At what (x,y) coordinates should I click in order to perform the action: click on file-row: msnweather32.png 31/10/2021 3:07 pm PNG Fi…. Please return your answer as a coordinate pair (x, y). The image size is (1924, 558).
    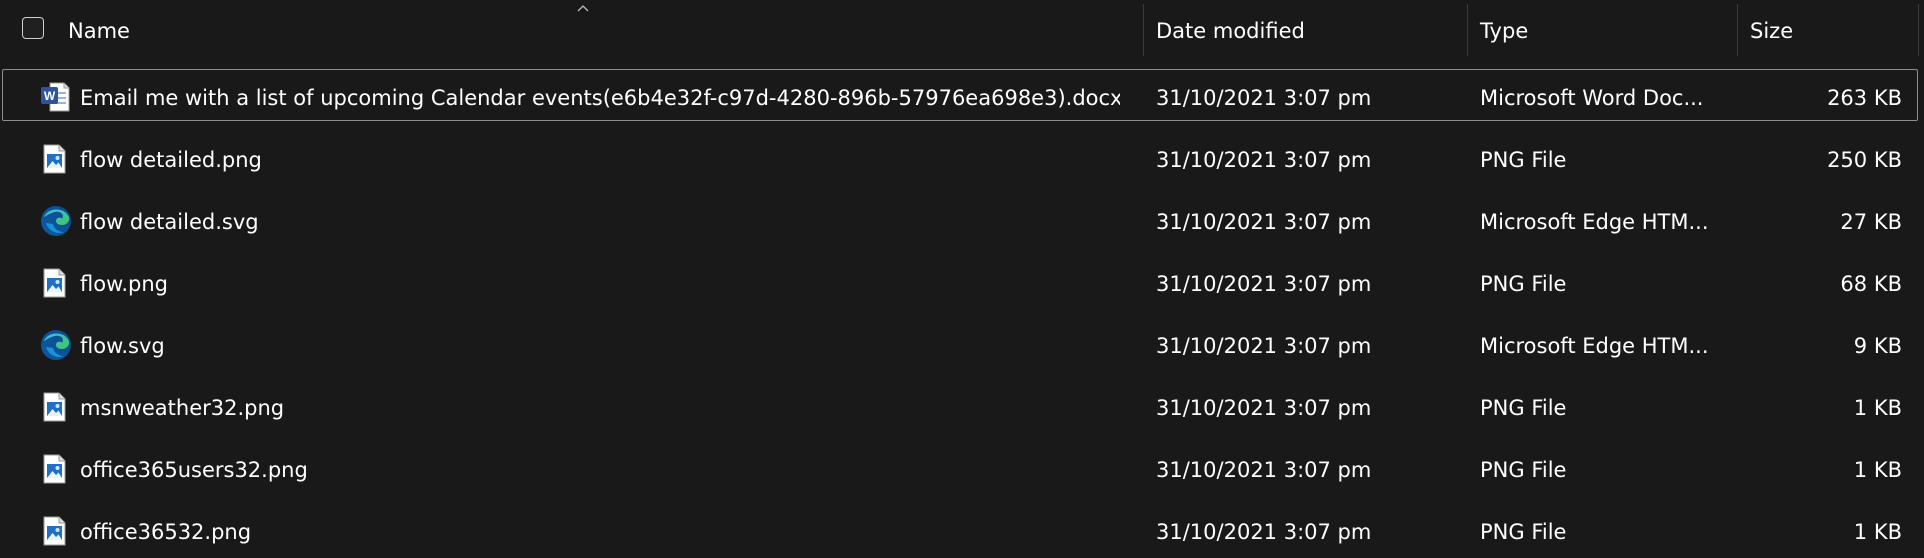
    Looking at the image, I should click on (962, 408).